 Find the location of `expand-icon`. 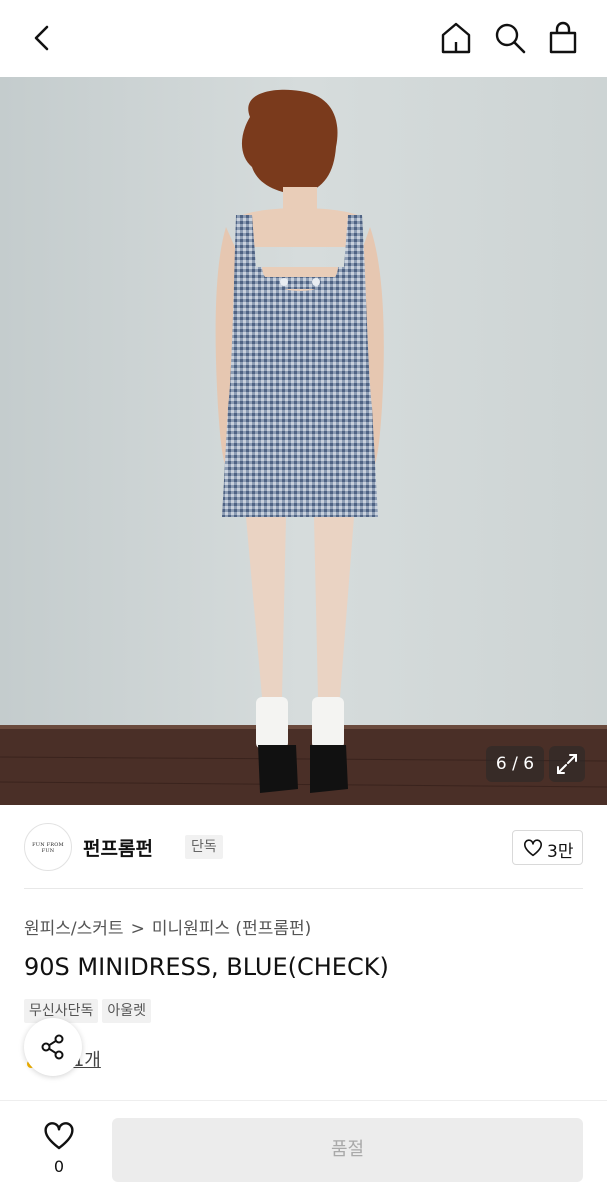

expand-icon is located at coordinates (567, 764).